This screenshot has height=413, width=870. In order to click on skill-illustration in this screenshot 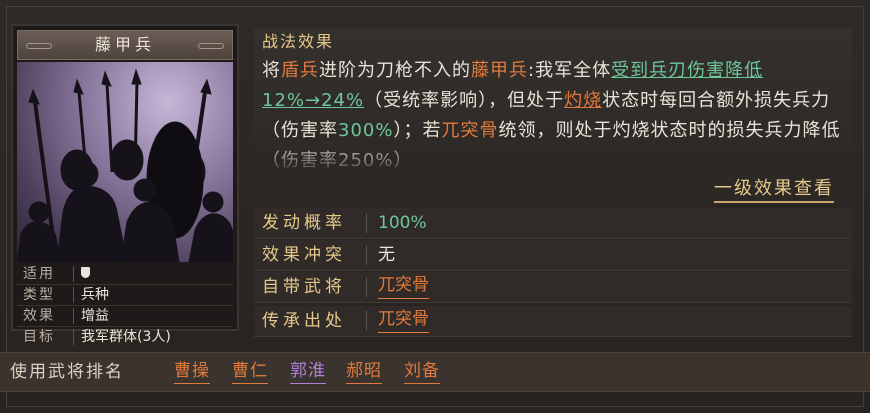, I will do `click(125, 162)`.